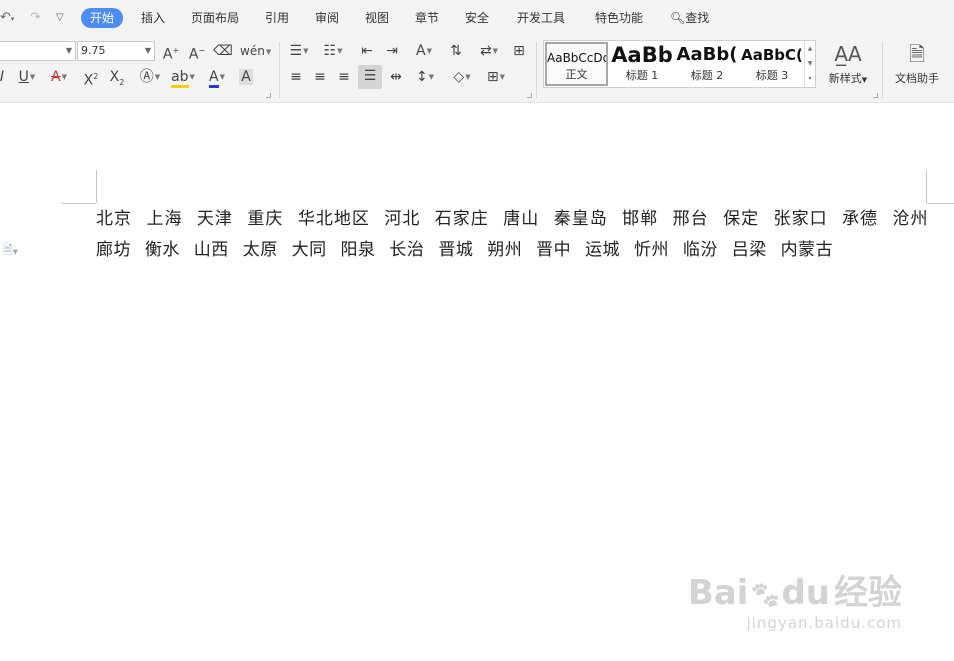  What do you see at coordinates (619, 18) in the screenshot?
I see `tab-special-features: 特色功能` at bounding box center [619, 18].